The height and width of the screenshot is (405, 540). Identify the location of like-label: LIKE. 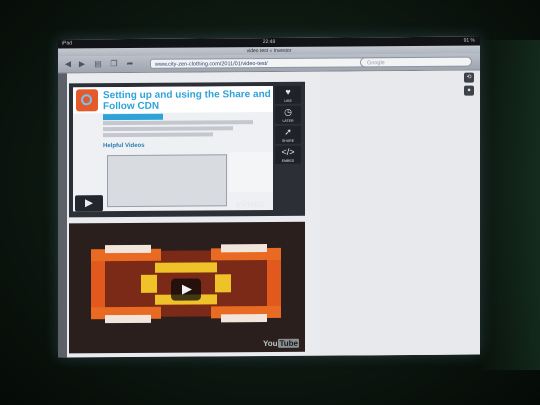
(288, 100).